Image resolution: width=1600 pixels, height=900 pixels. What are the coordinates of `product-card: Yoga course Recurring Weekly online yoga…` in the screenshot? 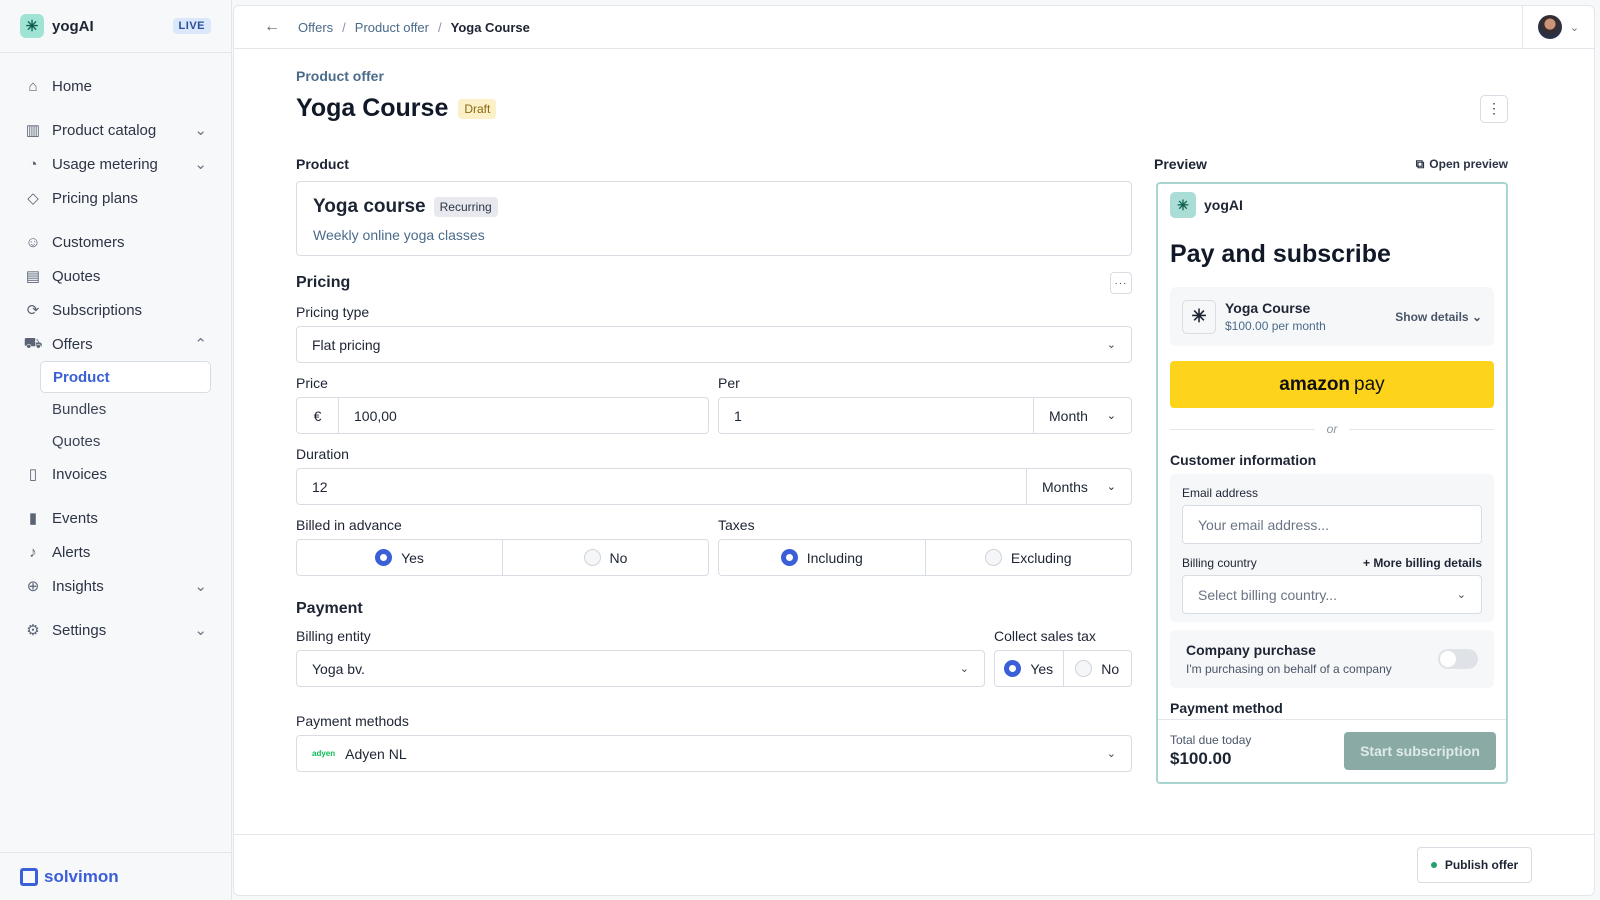 It's located at (714, 218).